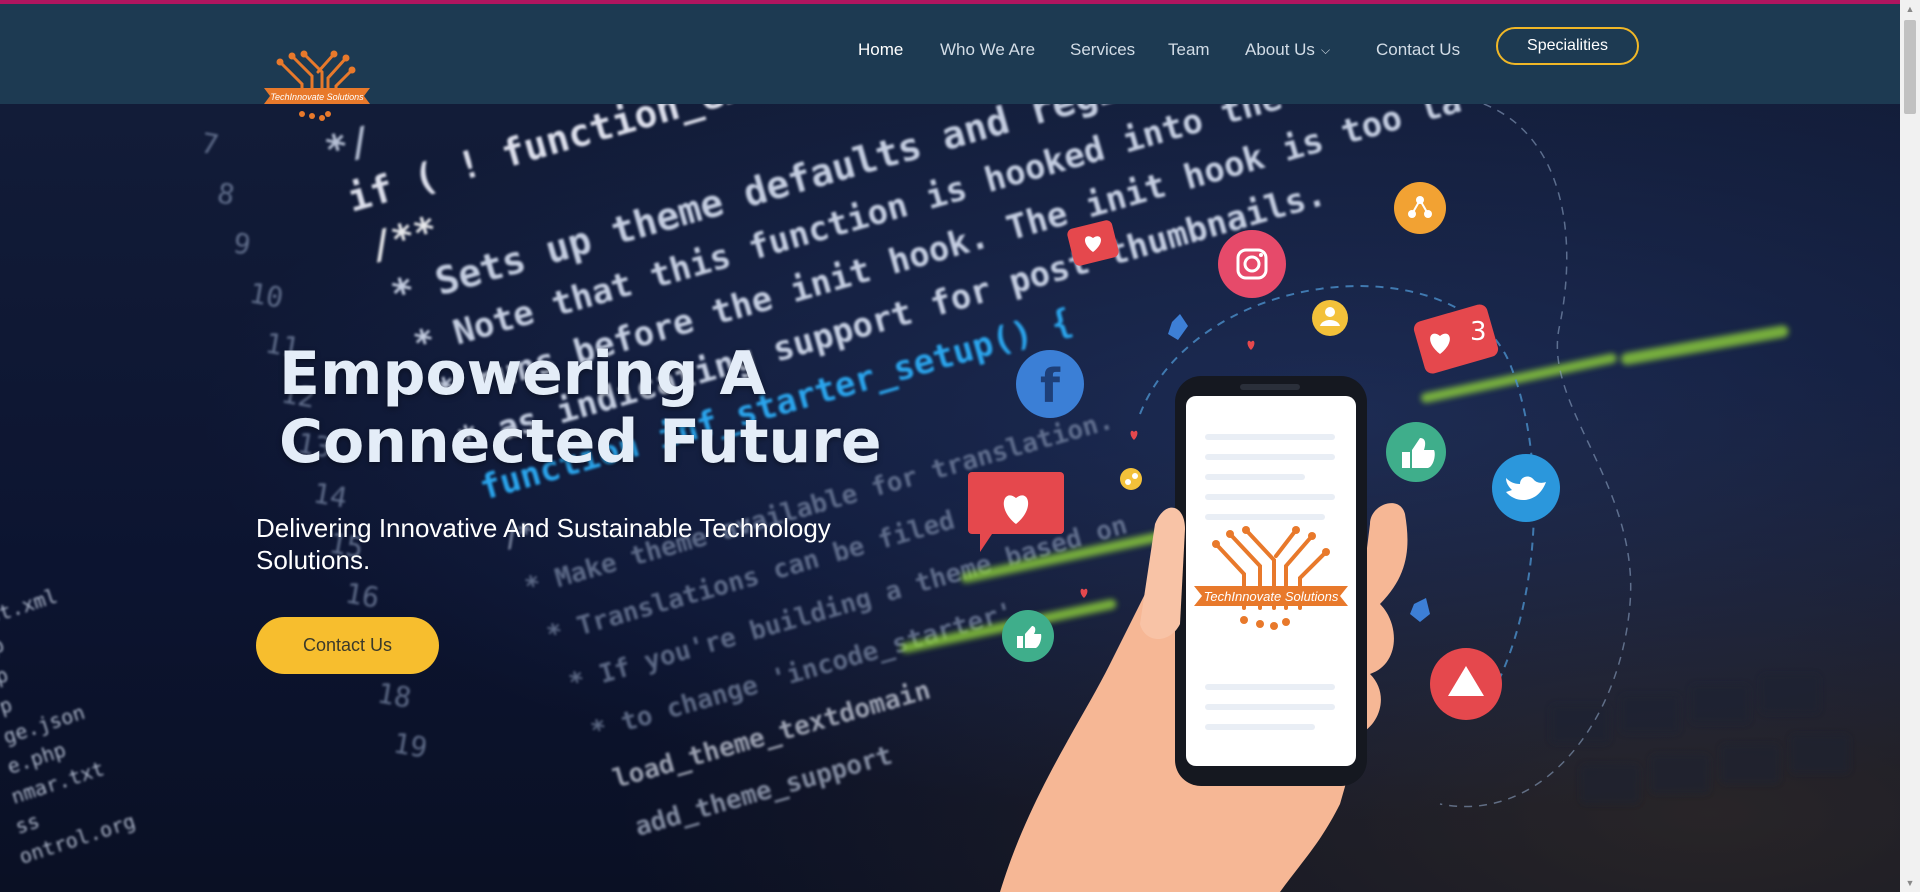  Describe the element at coordinates (394, 695) in the screenshot. I see `code-line-number: 18` at that location.